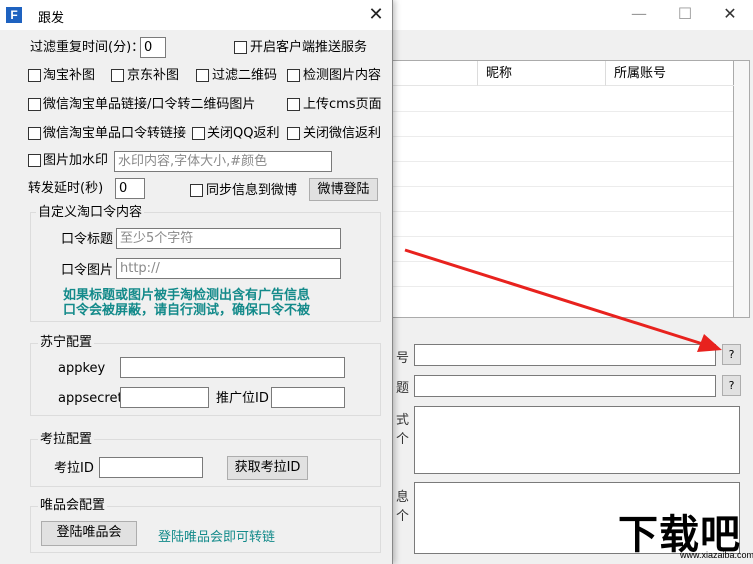  Describe the element at coordinates (217, 537) in the screenshot. I see `vip-hint-text: 登陆唯品会即可转链` at that location.